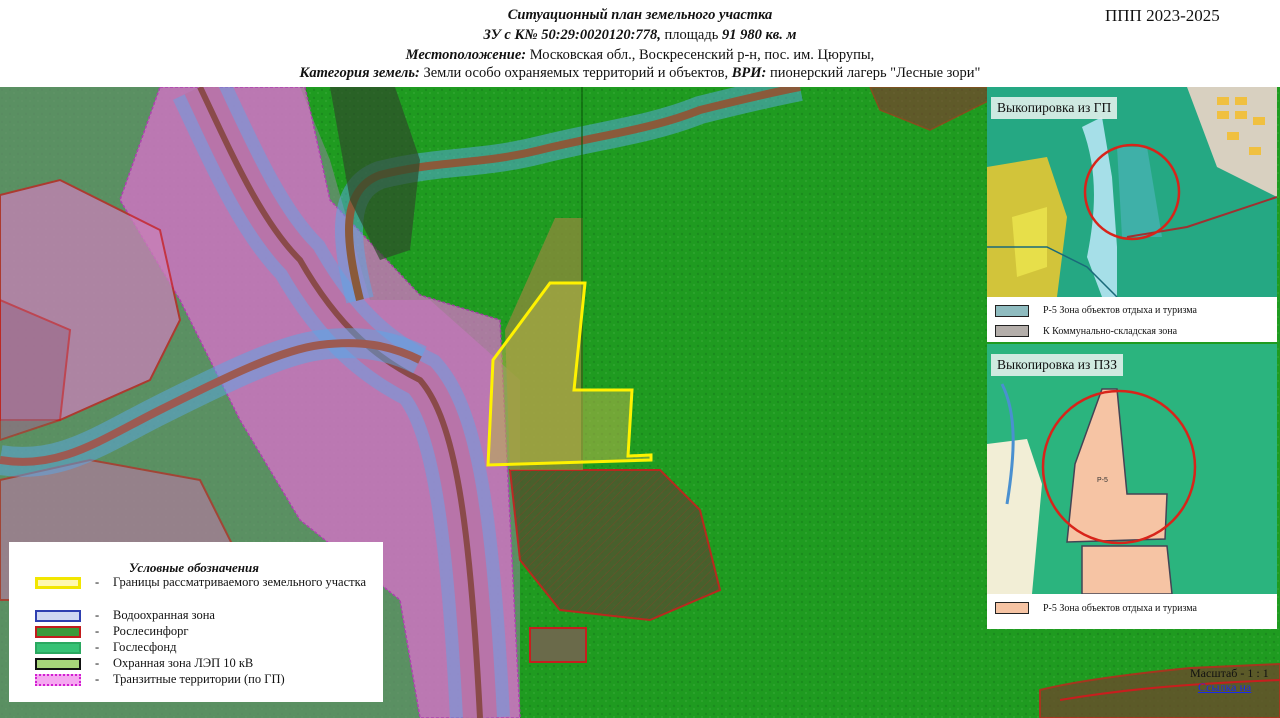  I want to click on gp-legend-label-k: К Коммунально-складская зона, so click(1110, 331).